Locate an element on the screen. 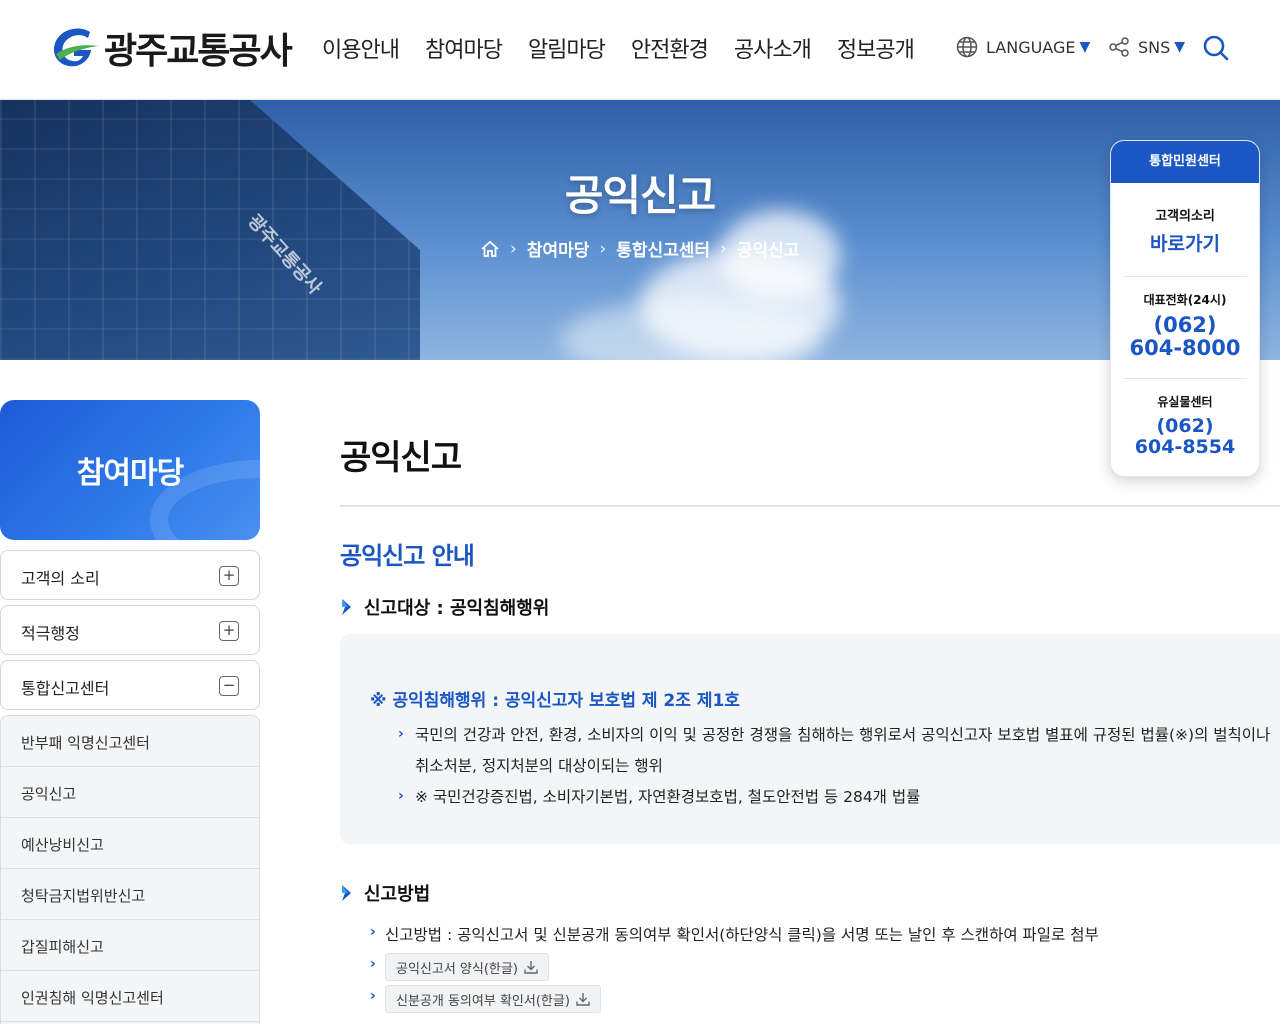  globe-icon is located at coordinates (967, 47).